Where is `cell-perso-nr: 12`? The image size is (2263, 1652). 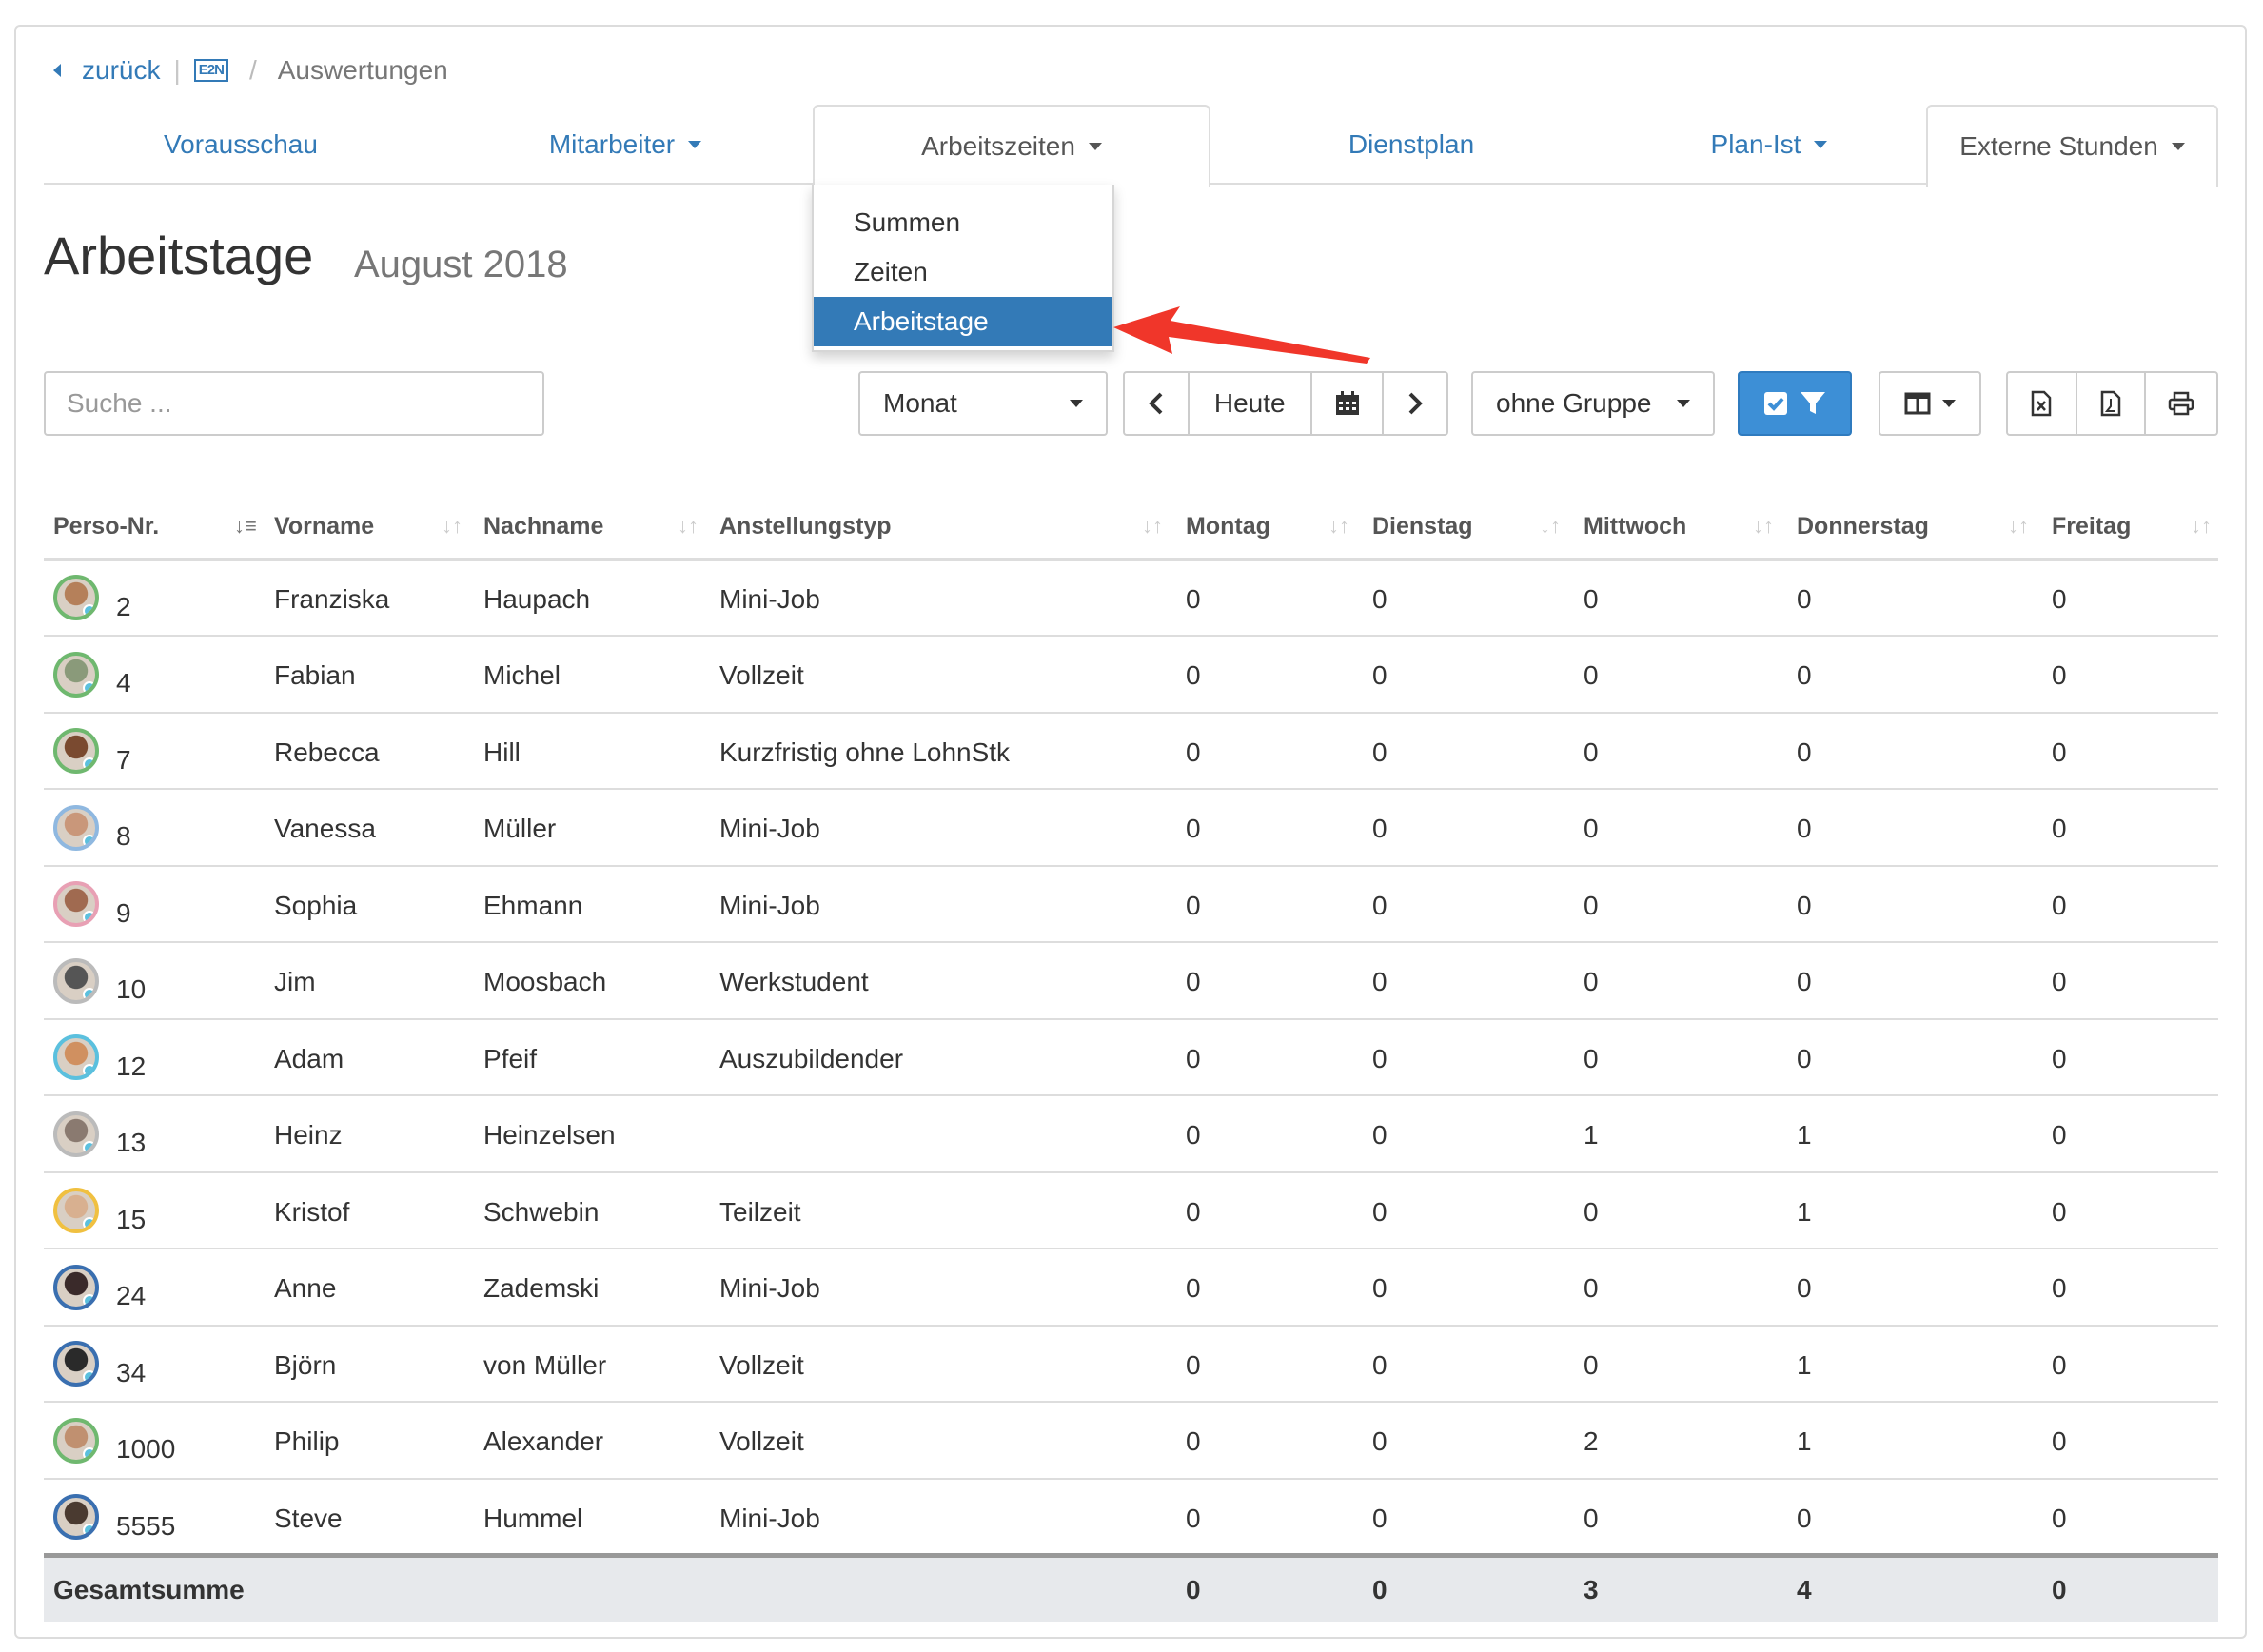 cell-perso-nr: 12 is located at coordinates (132, 1066).